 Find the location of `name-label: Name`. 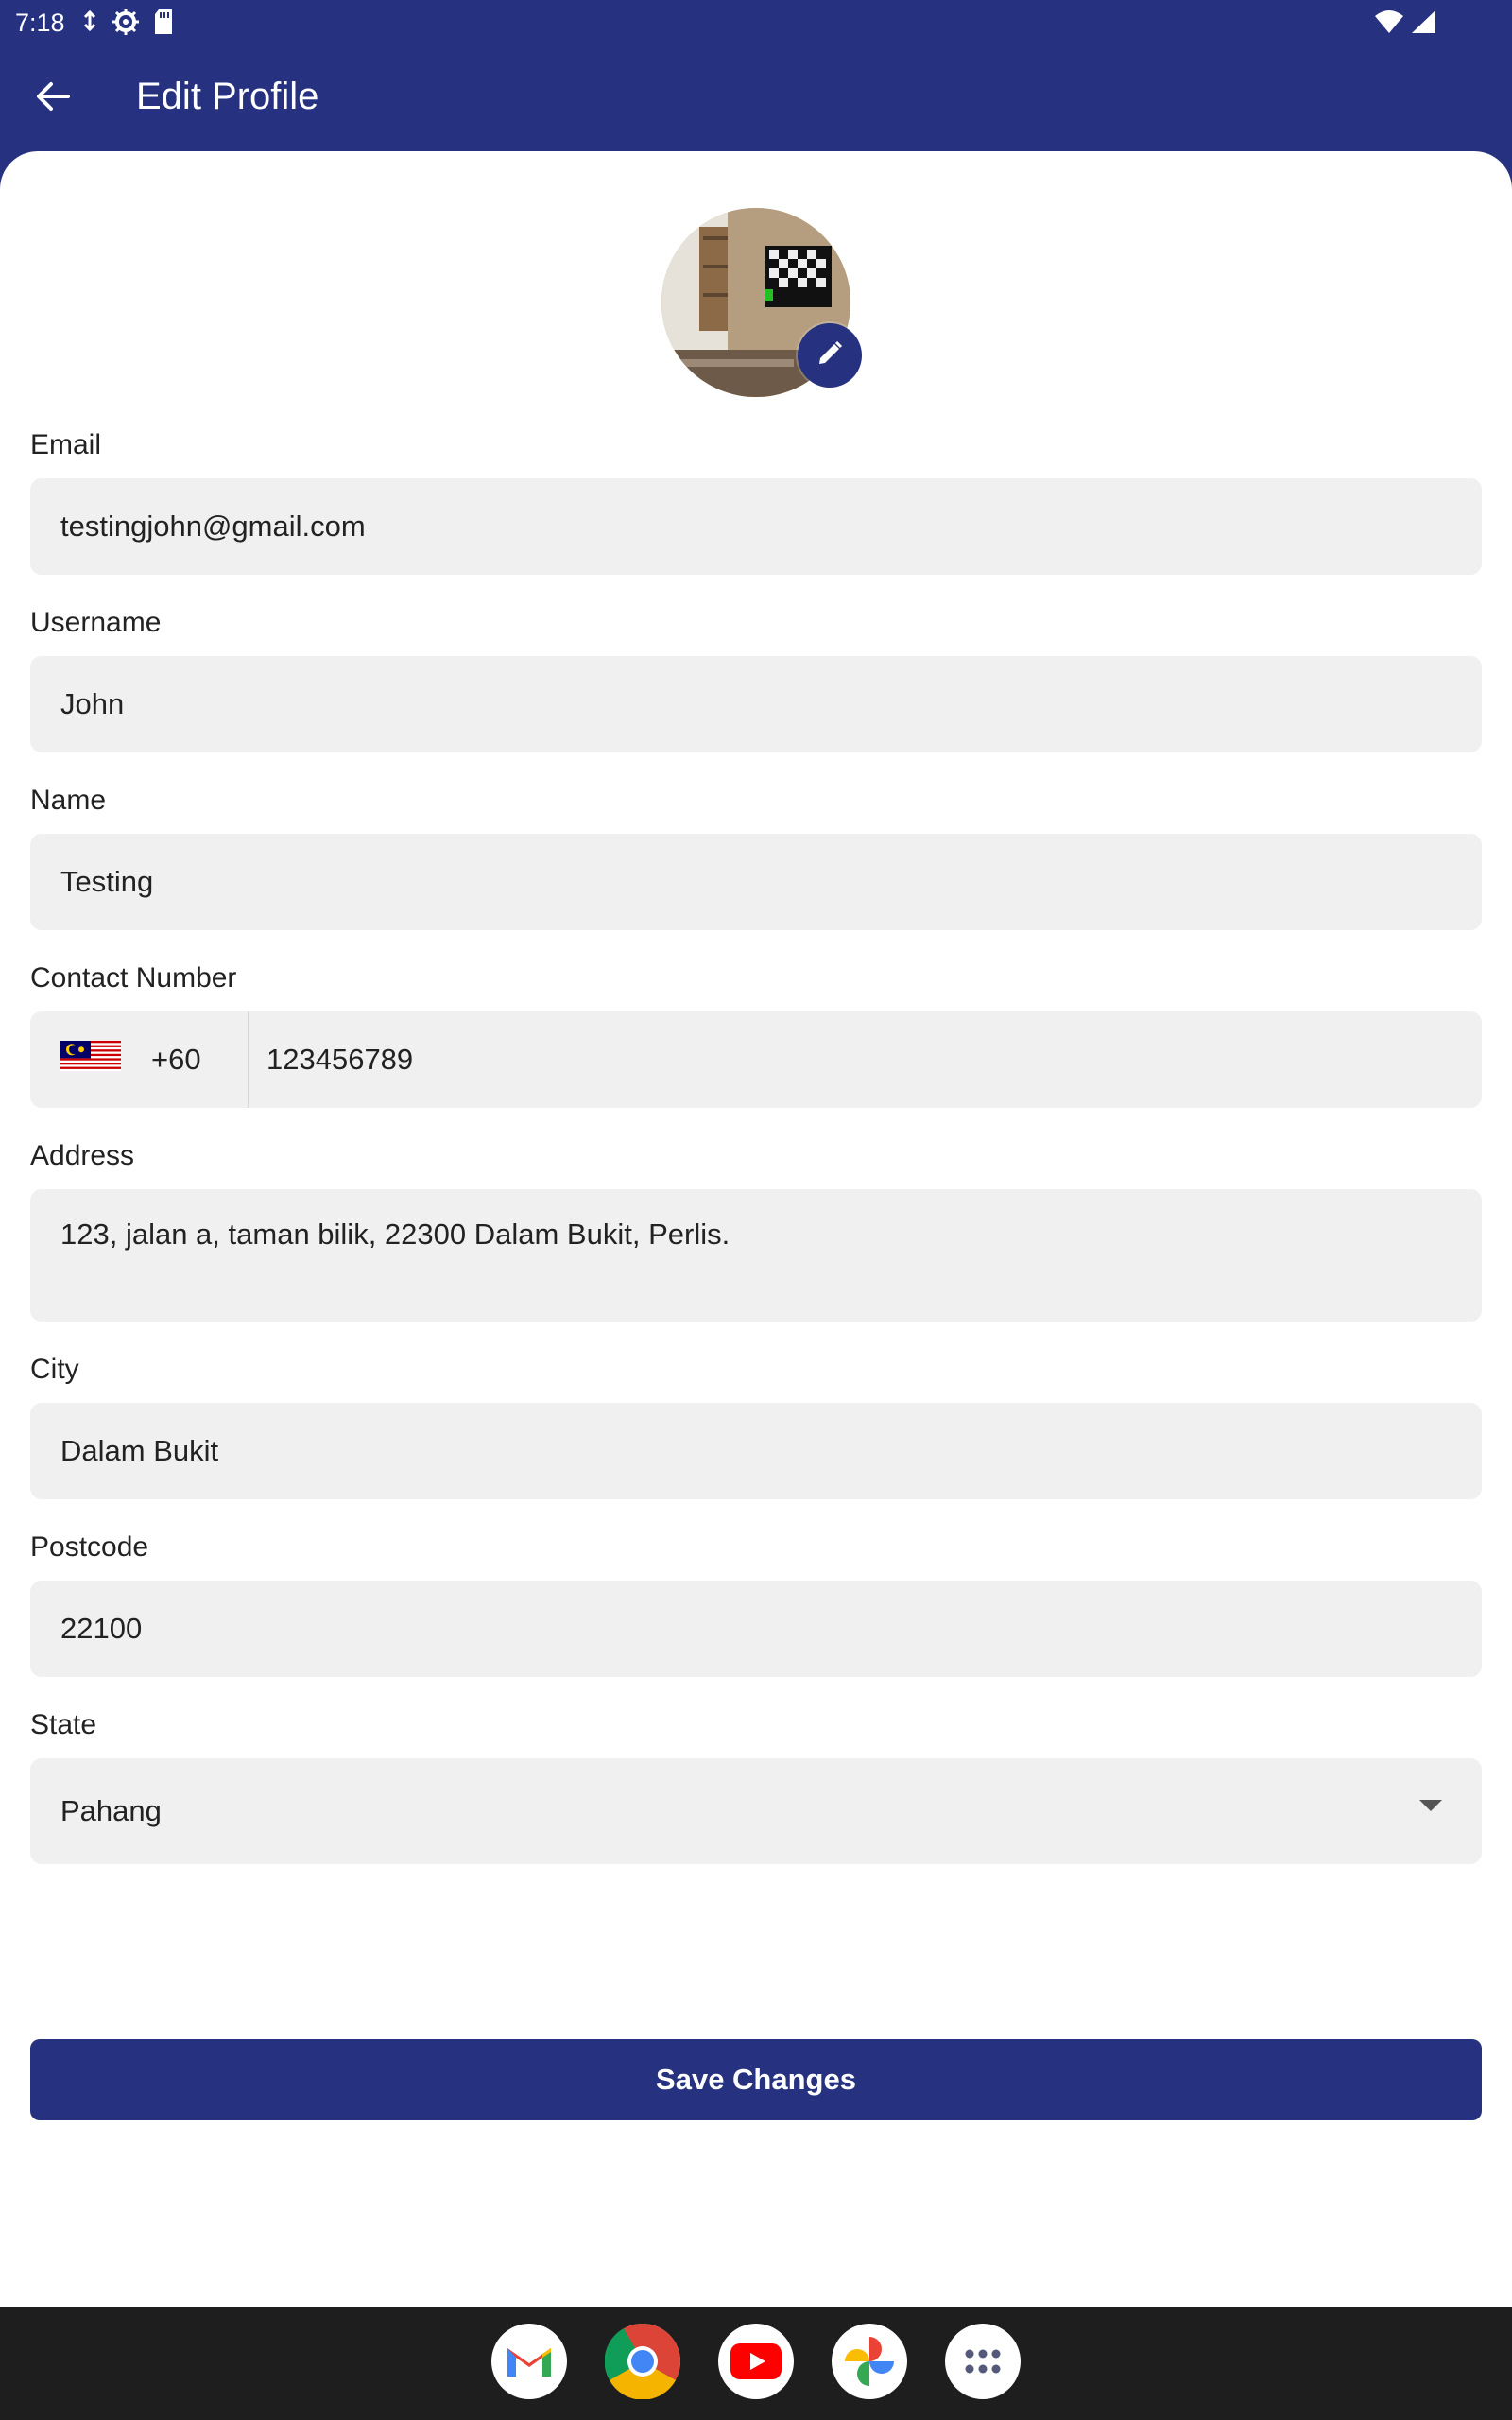

name-label: Name is located at coordinates (68, 800).